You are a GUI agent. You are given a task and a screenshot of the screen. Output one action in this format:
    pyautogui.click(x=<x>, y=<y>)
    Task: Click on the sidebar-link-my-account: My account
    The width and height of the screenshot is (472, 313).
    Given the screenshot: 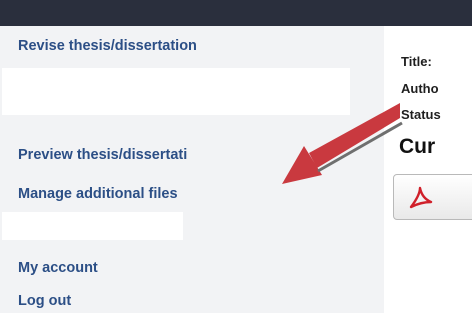 What is the action you would take?
    pyautogui.click(x=58, y=268)
    